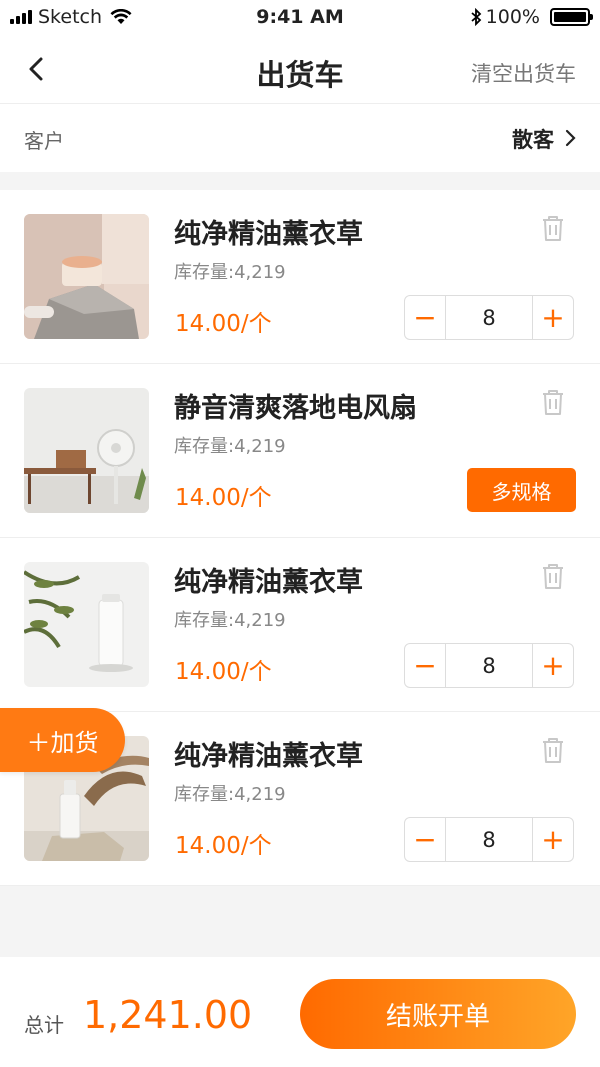  Describe the element at coordinates (86, 624) in the screenshot. I see `lotion-bottle-image` at that location.